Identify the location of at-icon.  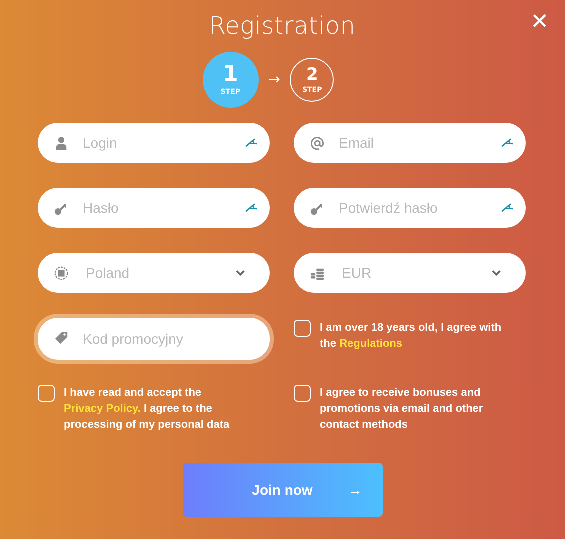
(317, 143).